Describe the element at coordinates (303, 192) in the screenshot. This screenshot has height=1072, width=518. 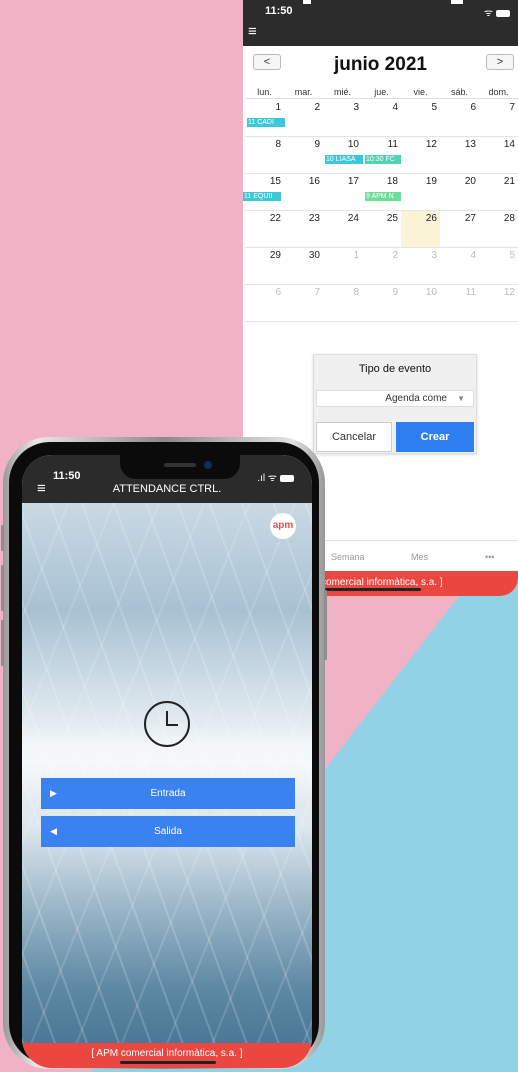
I see `calendar-day: 16` at that location.